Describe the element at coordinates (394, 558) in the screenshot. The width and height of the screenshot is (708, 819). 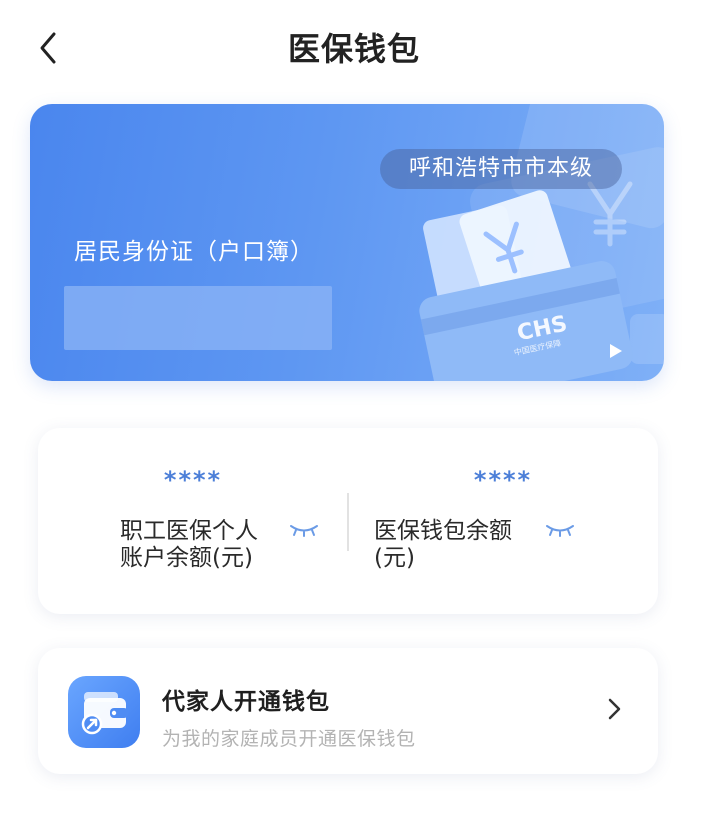
I see `balance-label-line: (元)` at that location.